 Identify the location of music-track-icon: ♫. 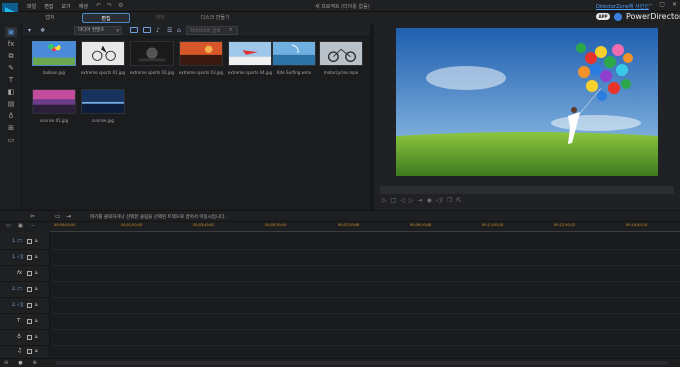
(19, 351).